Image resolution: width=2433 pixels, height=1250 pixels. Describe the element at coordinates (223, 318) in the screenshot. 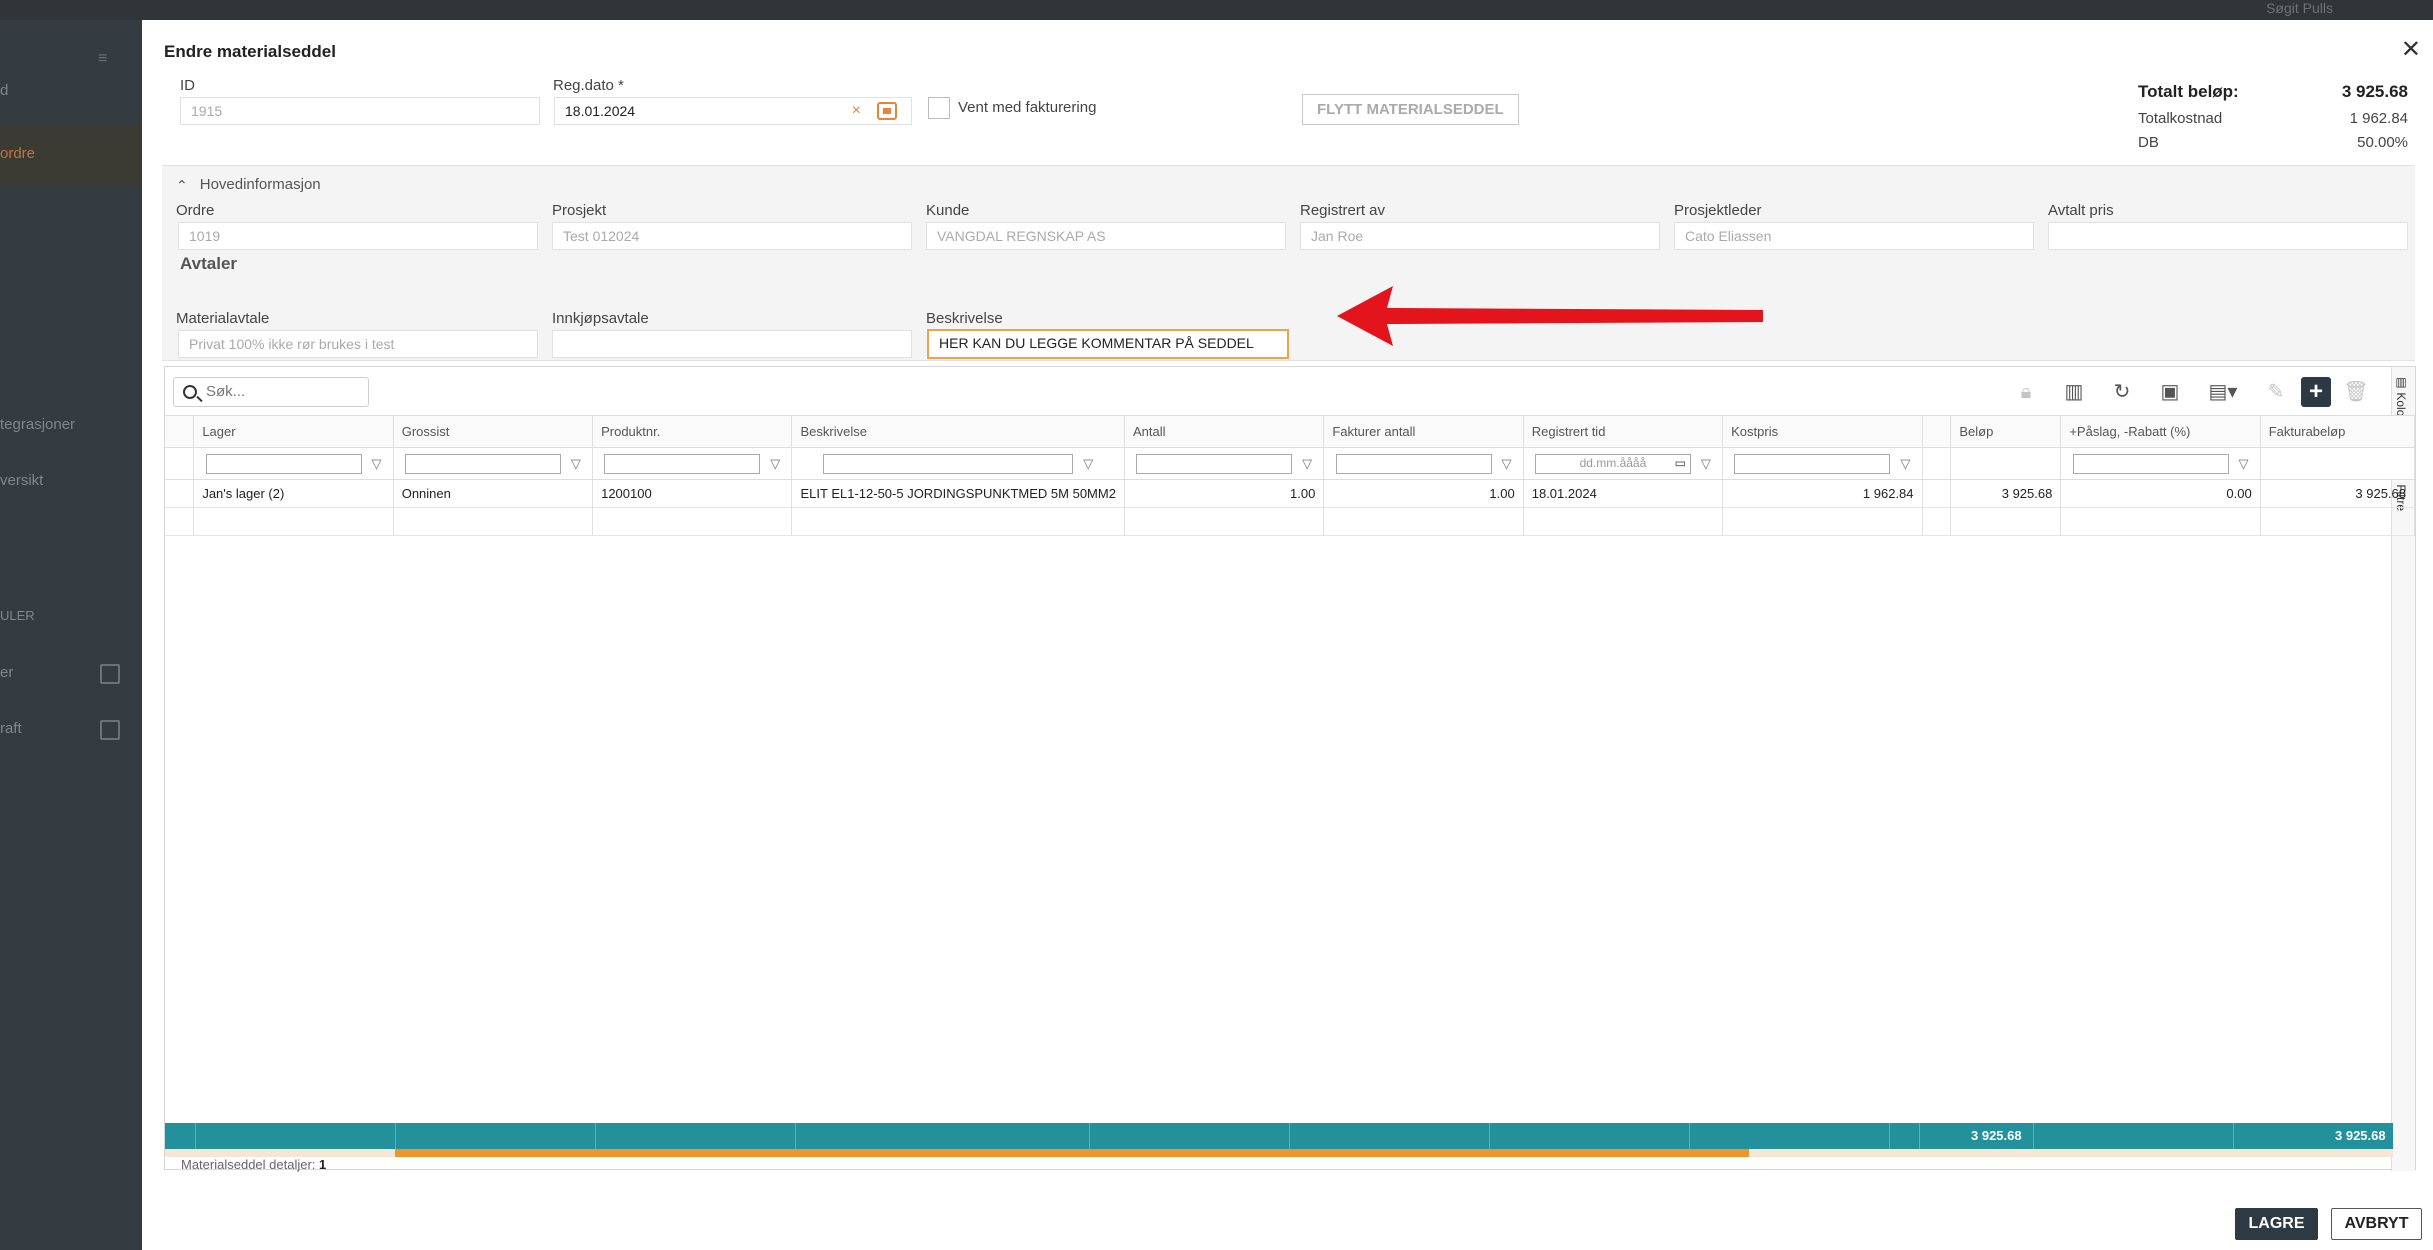

I see `materialavtale-label: Materialavtale` at that location.